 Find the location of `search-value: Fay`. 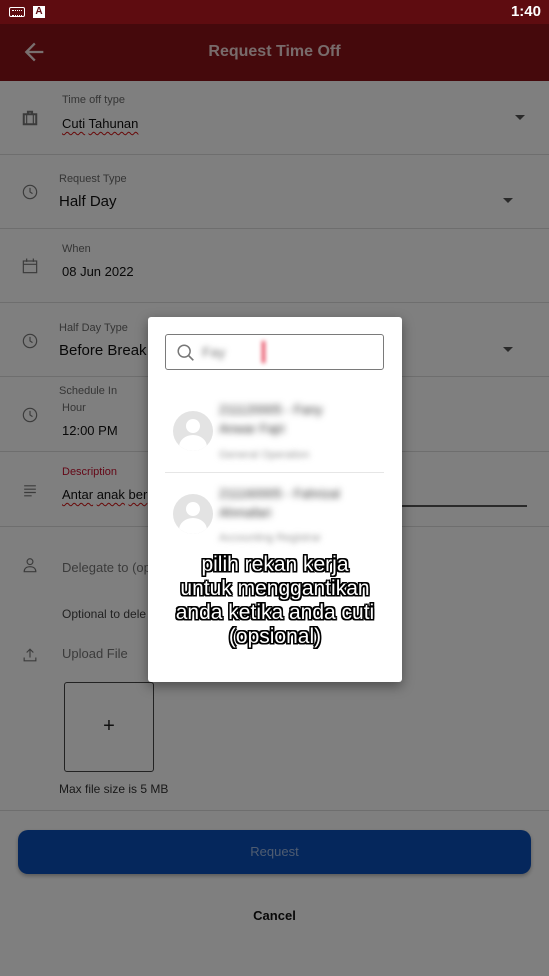

search-value: Fay is located at coordinates (214, 352).